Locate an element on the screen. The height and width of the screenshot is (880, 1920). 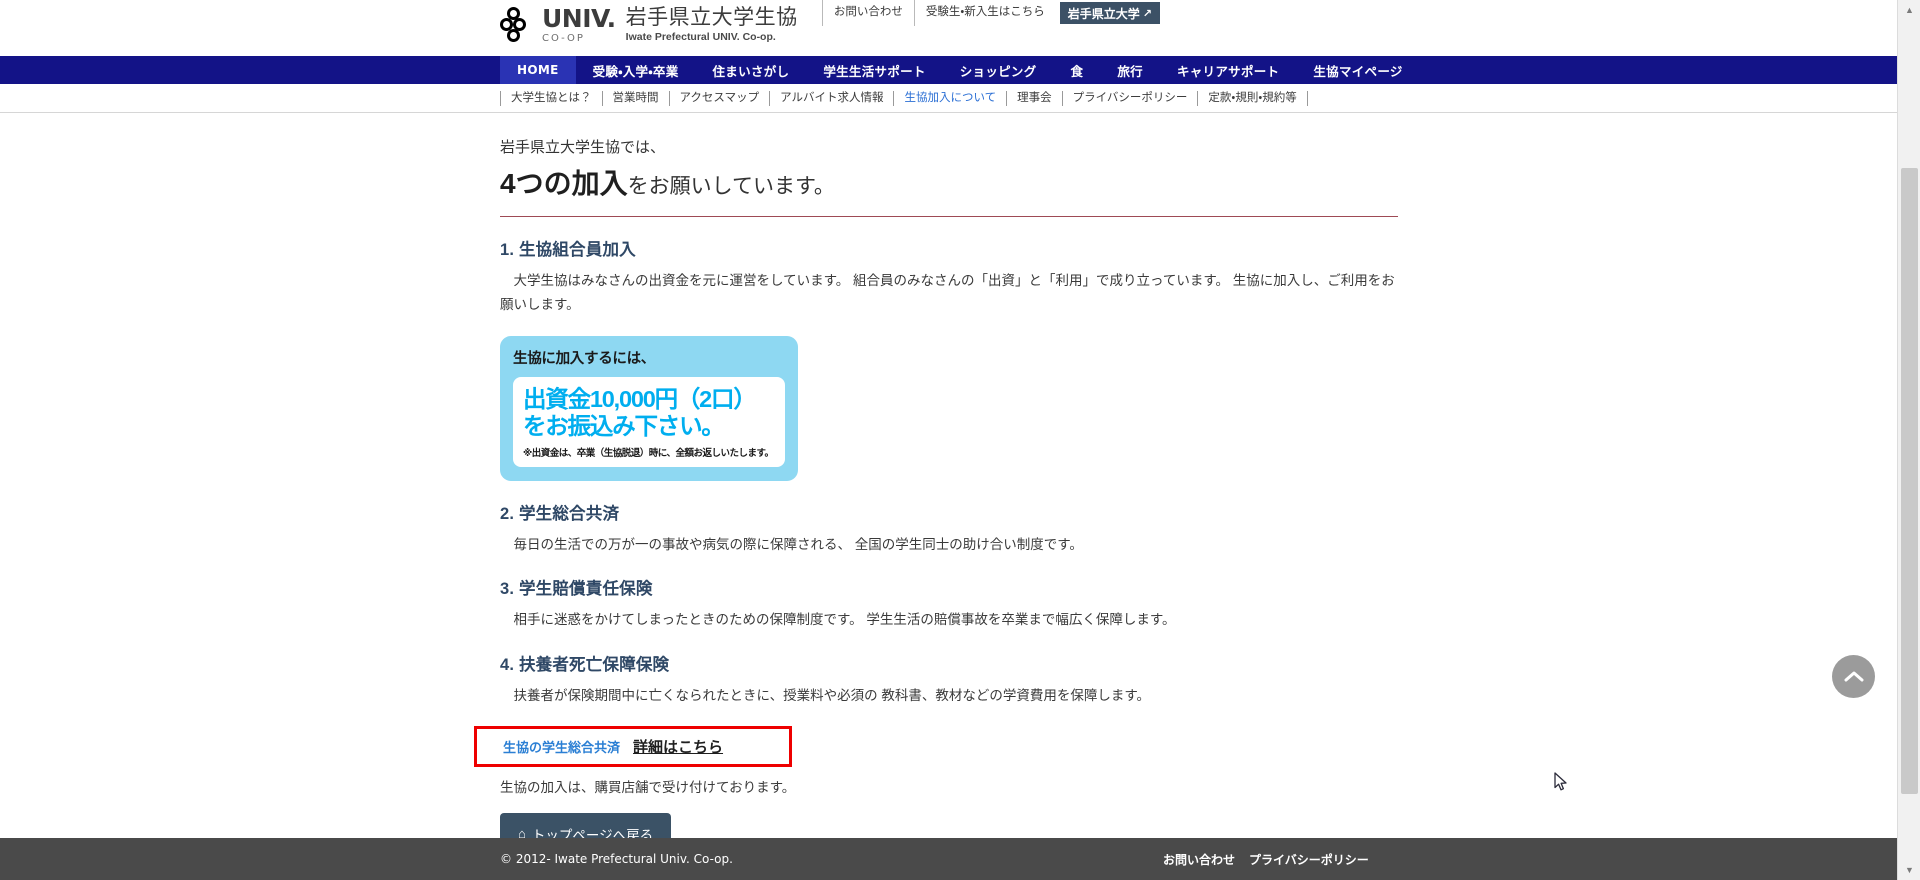
nav-item-travel: 旅行 is located at coordinates (1130, 70).